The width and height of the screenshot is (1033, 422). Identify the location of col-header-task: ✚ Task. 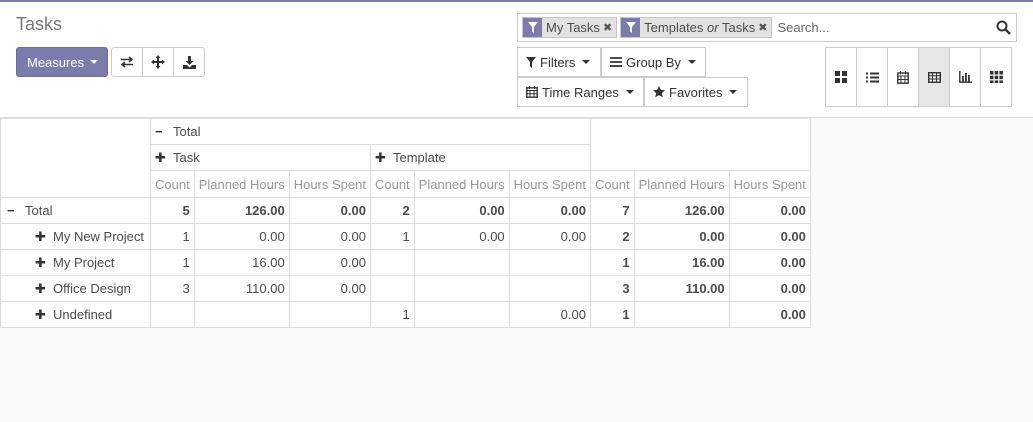
(260, 157).